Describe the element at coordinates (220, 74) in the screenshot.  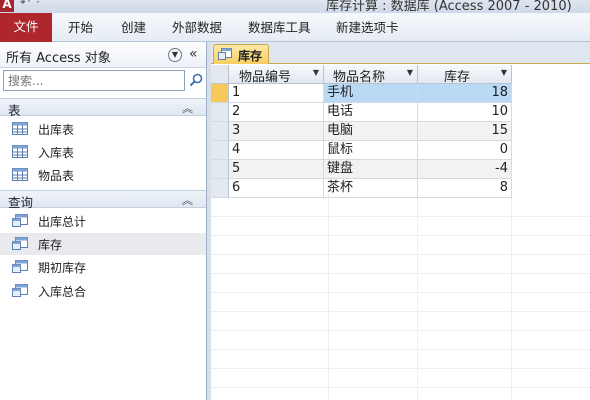
I see `select-all-corner` at that location.